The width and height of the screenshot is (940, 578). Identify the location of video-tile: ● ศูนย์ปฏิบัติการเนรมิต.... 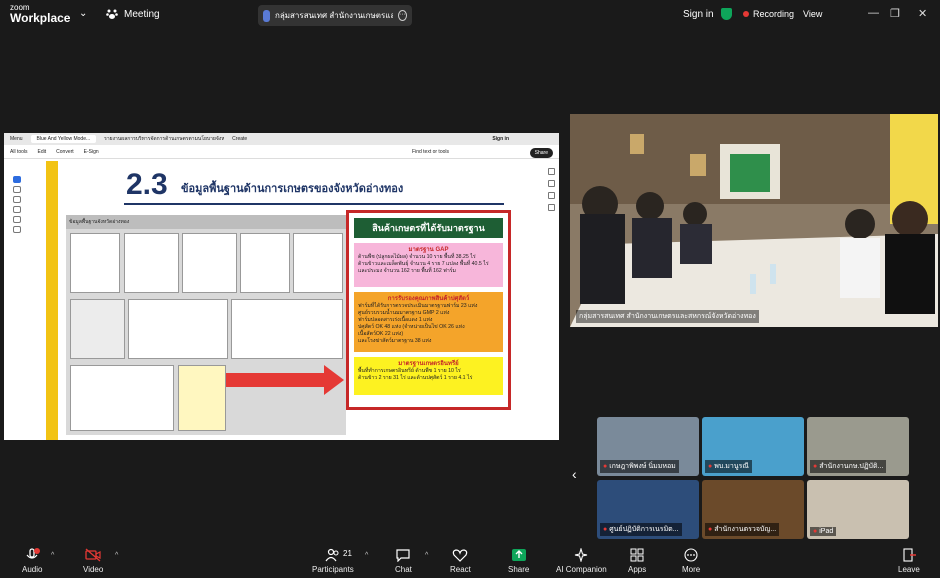
(648, 509).